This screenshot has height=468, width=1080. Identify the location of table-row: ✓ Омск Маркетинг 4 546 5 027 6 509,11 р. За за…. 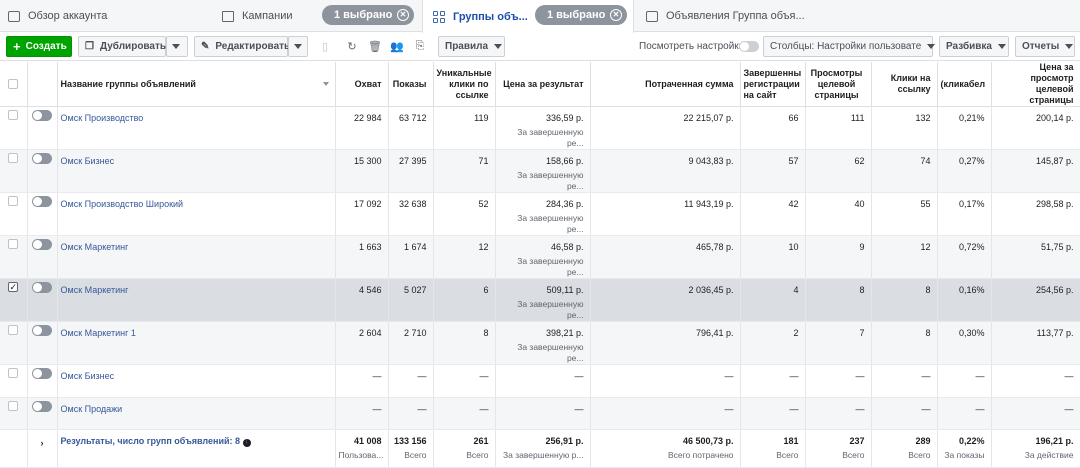
(540, 300).